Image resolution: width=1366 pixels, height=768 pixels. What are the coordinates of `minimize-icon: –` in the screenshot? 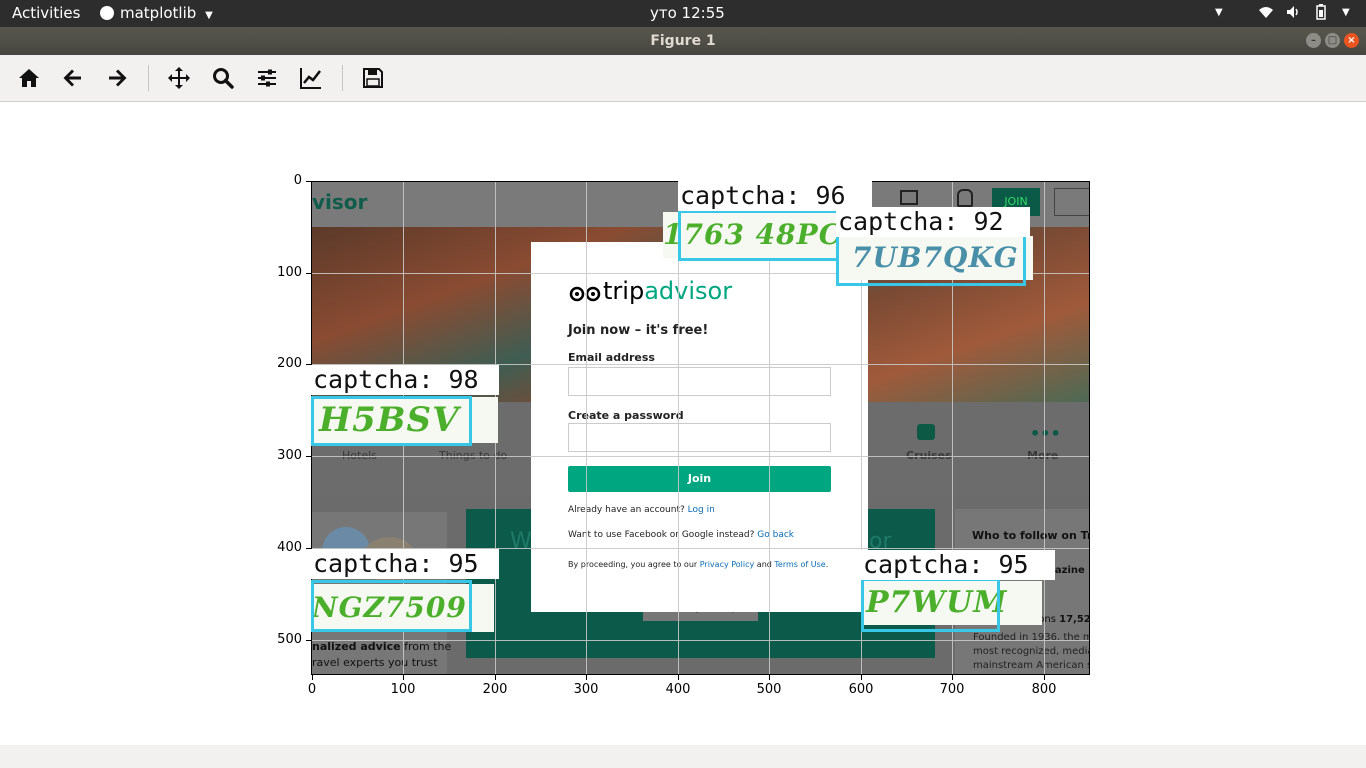 It's located at (1313, 40).